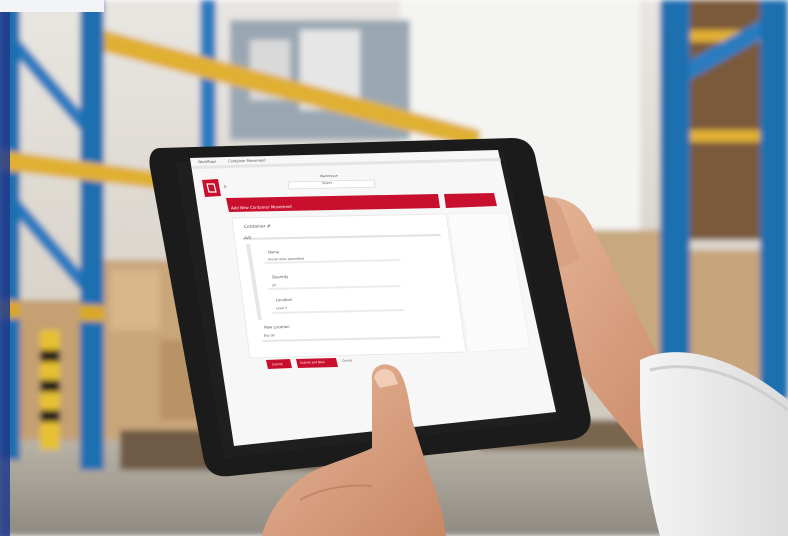 Image resolution: width=788 pixels, height=536 pixels. What do you see at coordinates (211, 188) in the screenshot?
I see `app-logo` at bounding box center [211, 188].